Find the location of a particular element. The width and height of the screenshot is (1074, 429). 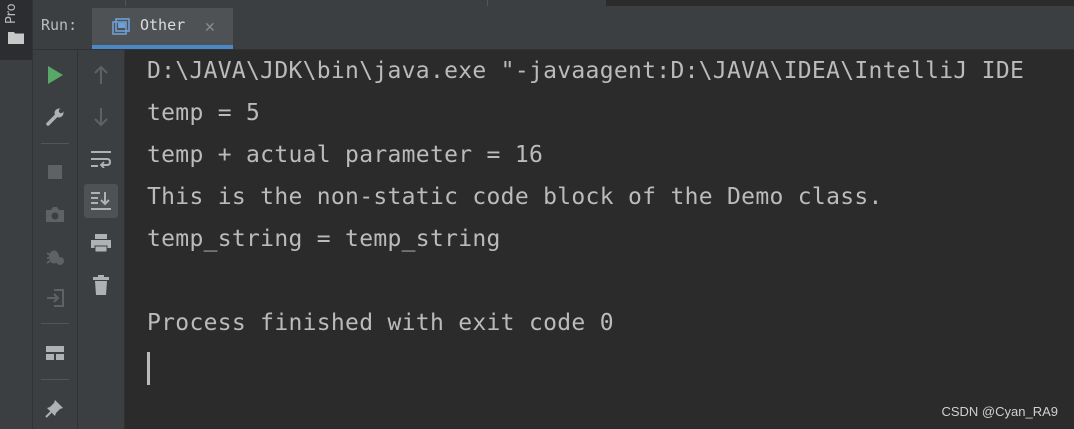

scroll-to-end-icon is located at coordinates (101, 201).